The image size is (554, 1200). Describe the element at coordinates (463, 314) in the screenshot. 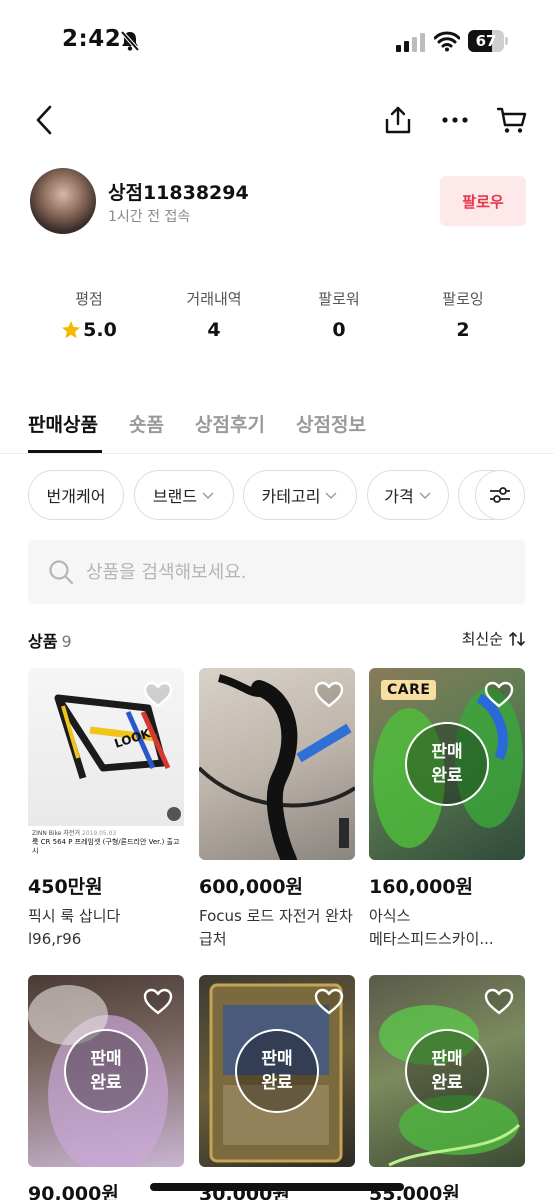

I see `stat-following: 팔로잉 2` at that location.